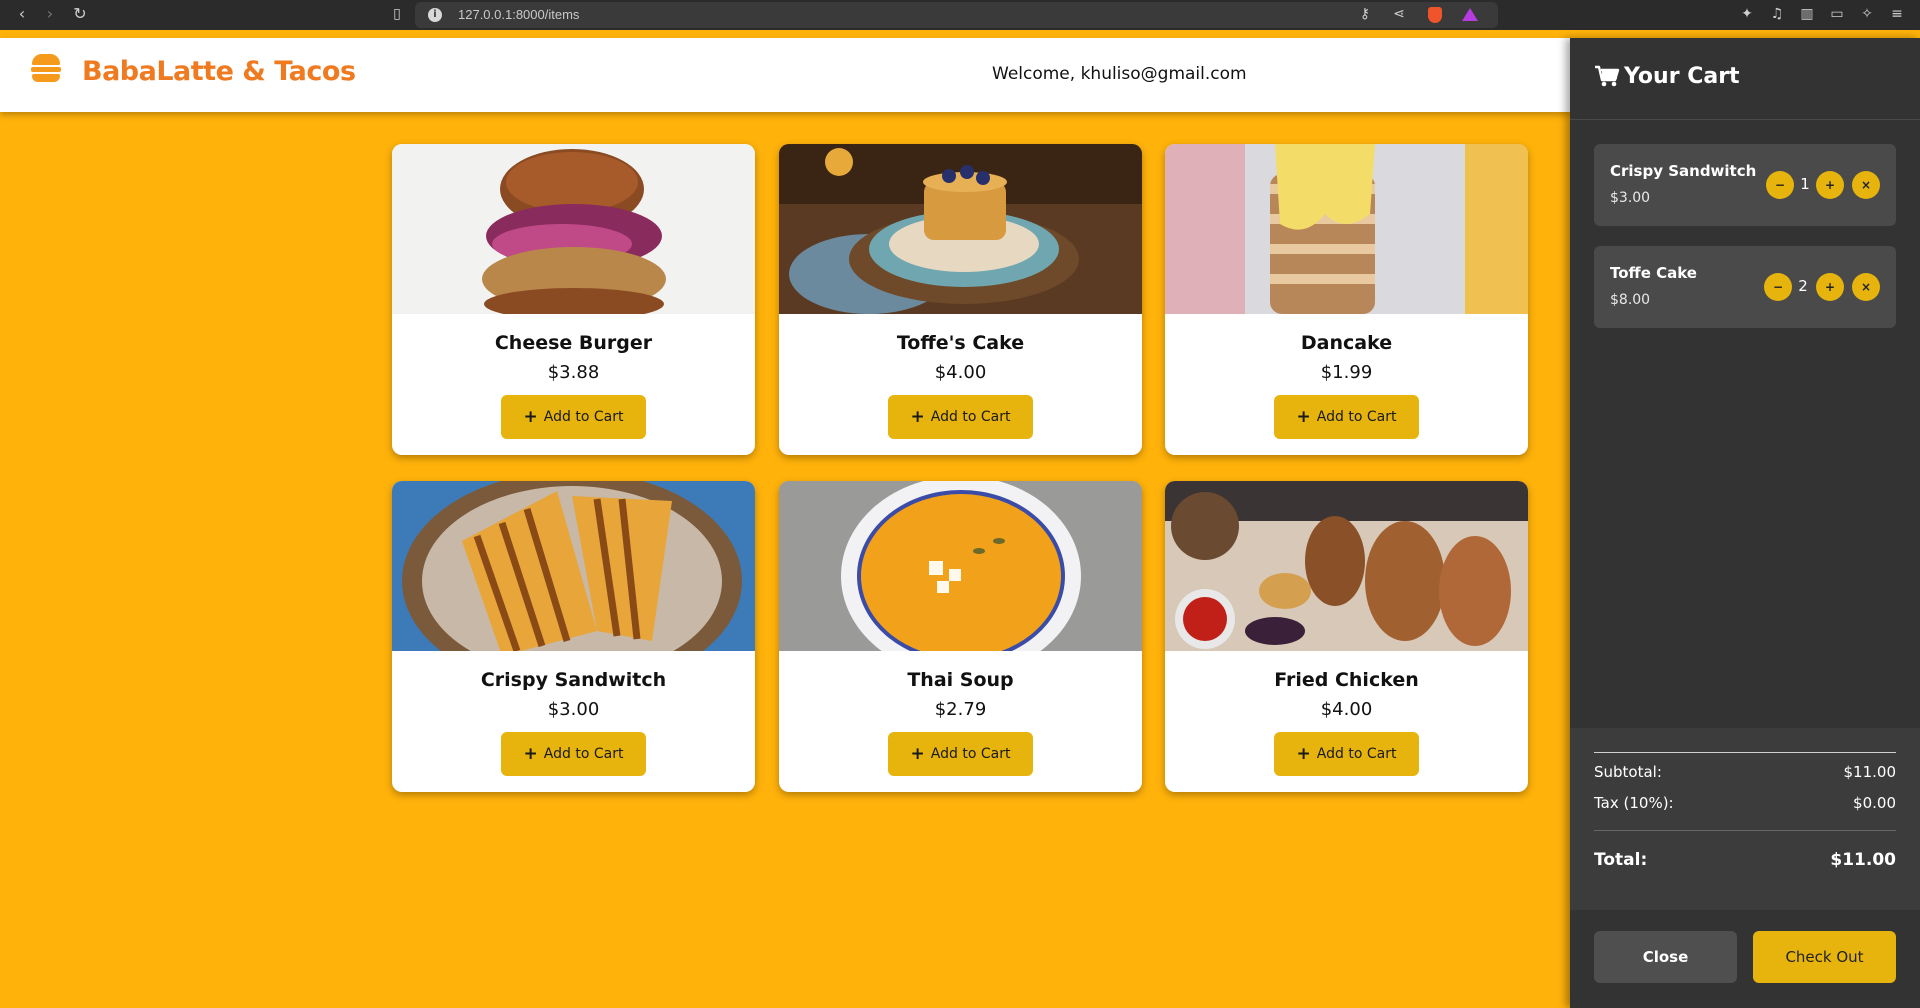 The image size is (1920, 1008). Describe the element at coordinates (219, 71) in the screenshot. I see `brand-name: BabaLatte & Tacos` at that location.